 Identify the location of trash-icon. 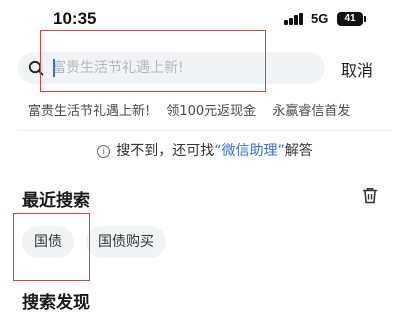
(370, 195).